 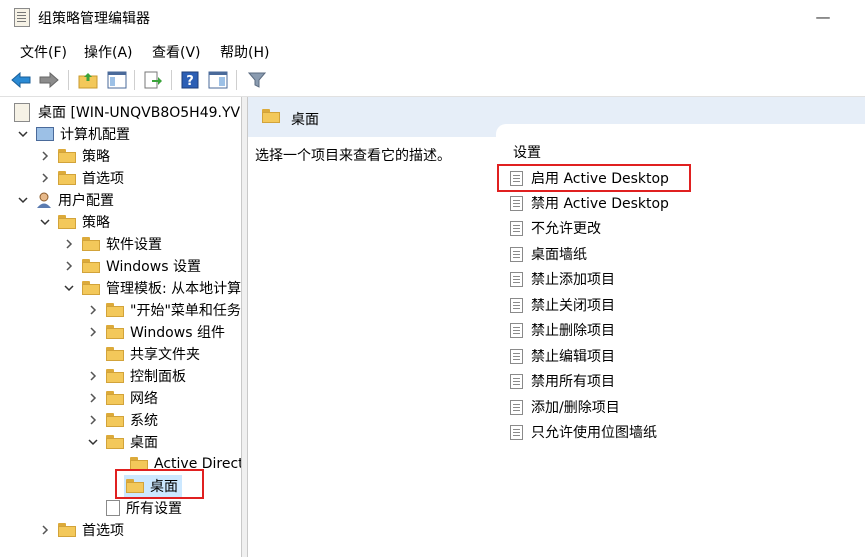 What do you see at coordinates (153, 80) in the screenshot?
I see `export-list-icon` at bounding box center [153, 80].